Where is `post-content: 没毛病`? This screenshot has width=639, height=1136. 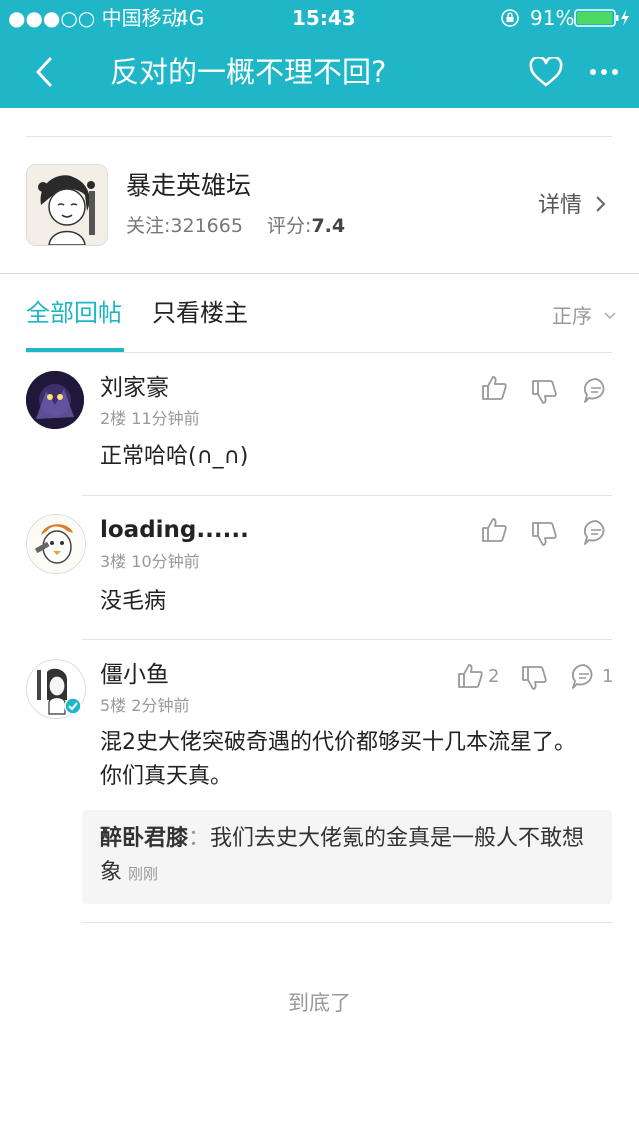
post-content: 没毛病 is located at coordinates (133, 601).